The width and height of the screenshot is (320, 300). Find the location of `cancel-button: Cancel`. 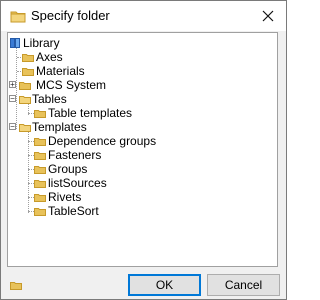

cancel-button: Cancel is located at coordinates (243, 285).